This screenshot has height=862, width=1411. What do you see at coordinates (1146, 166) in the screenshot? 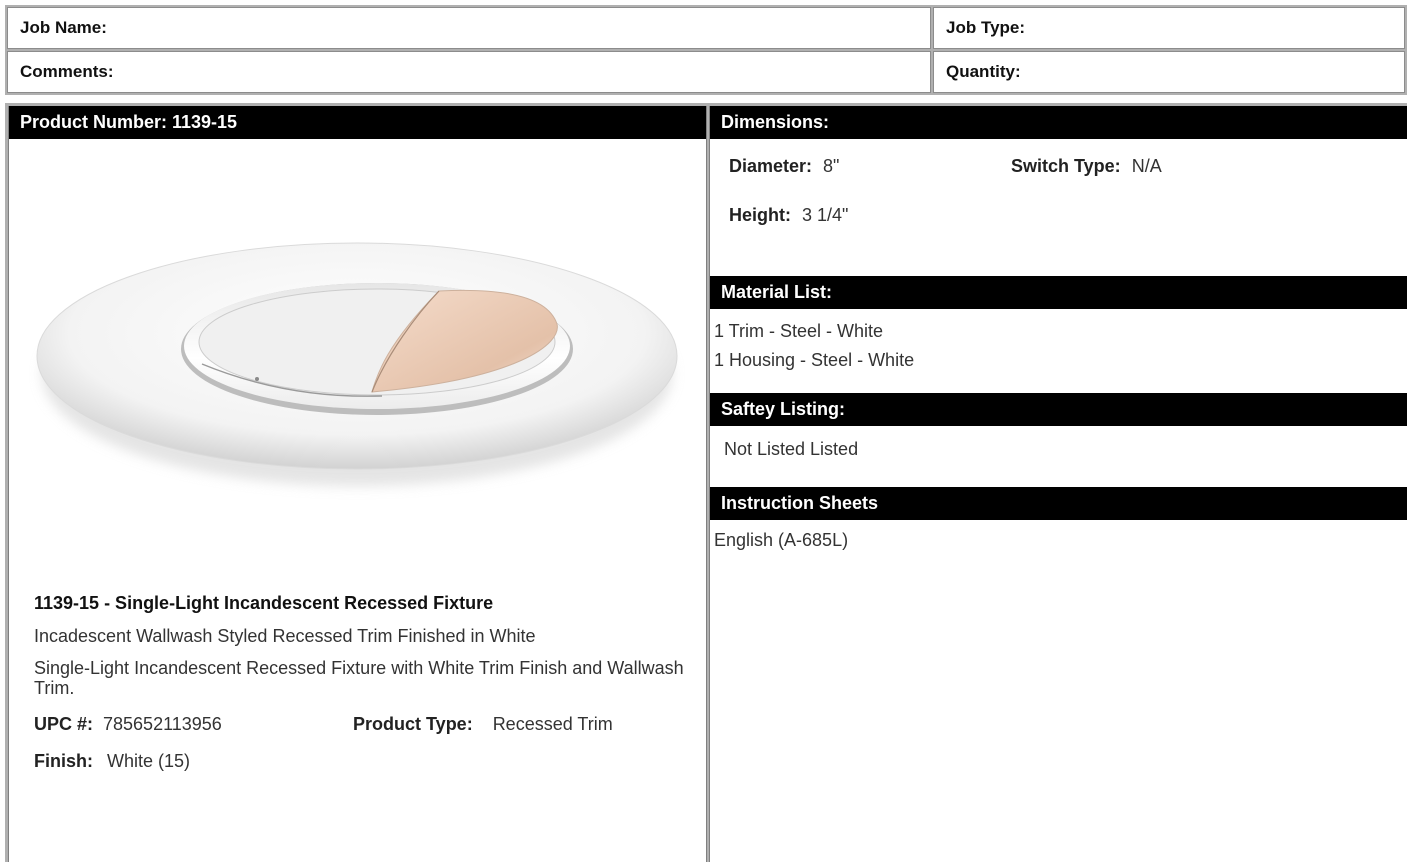
I see `switch-type-value: N/A` at bounding box center [1146, 166].